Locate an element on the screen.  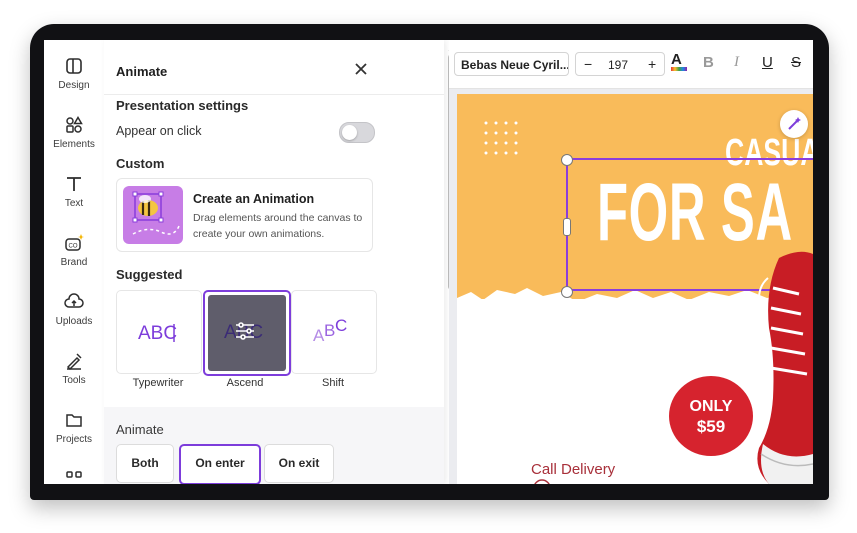
typewriter-preview-text: ABC is located at coordinates (157, 333).